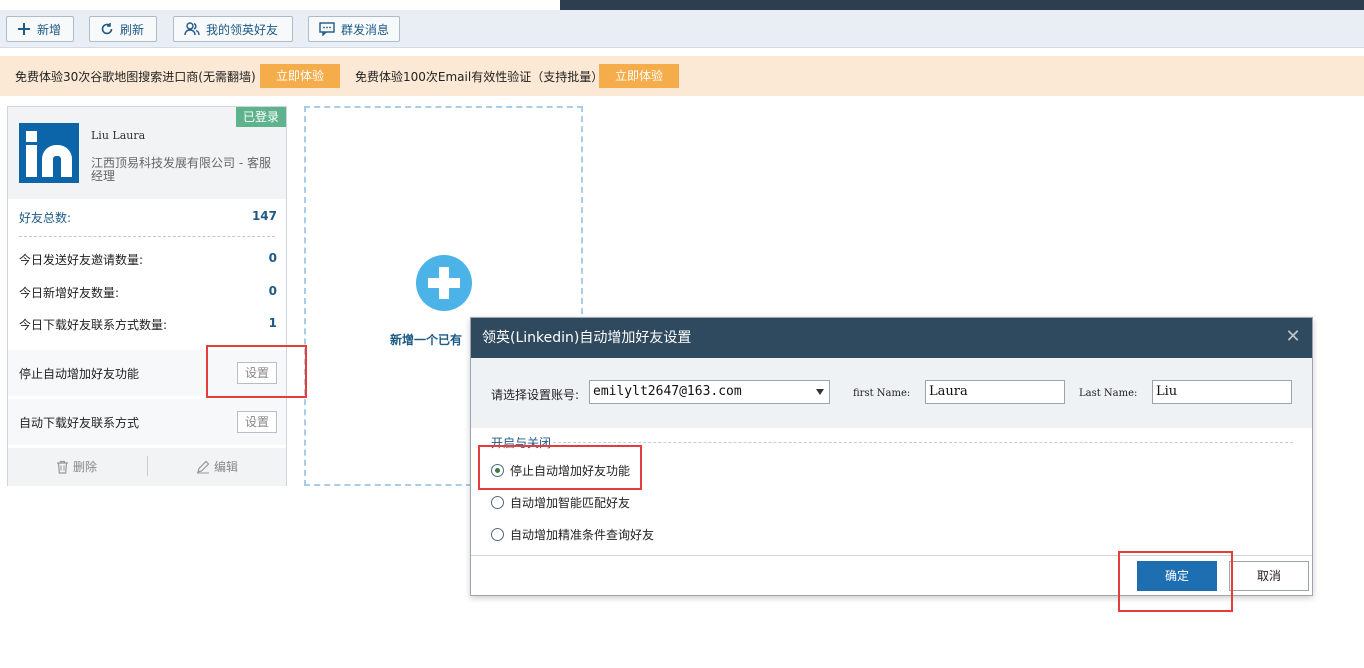 The width and height of the screenshot is (1364, 668). I want to click on func-label-auto-download: 自动下载好友联系方式, so click(79, 423).